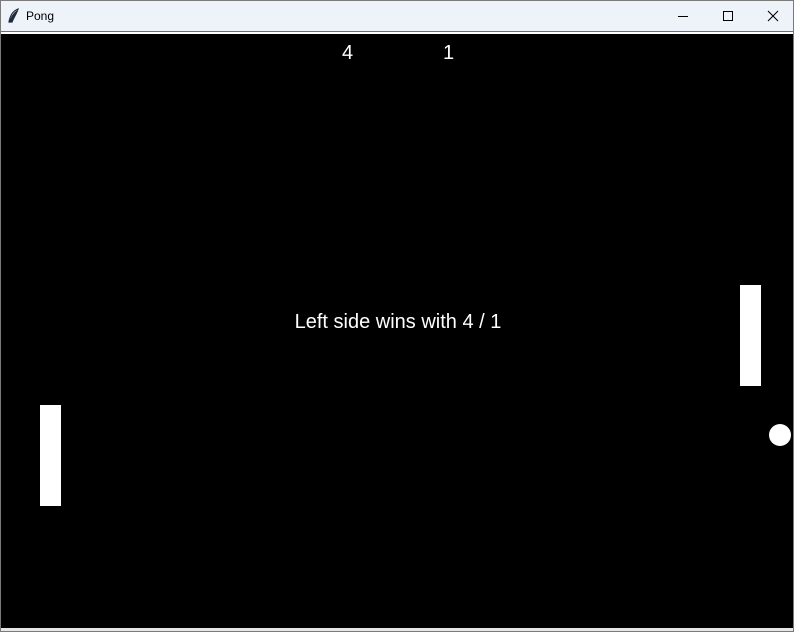  I want to click on minimize-icon, so click(682, 16).